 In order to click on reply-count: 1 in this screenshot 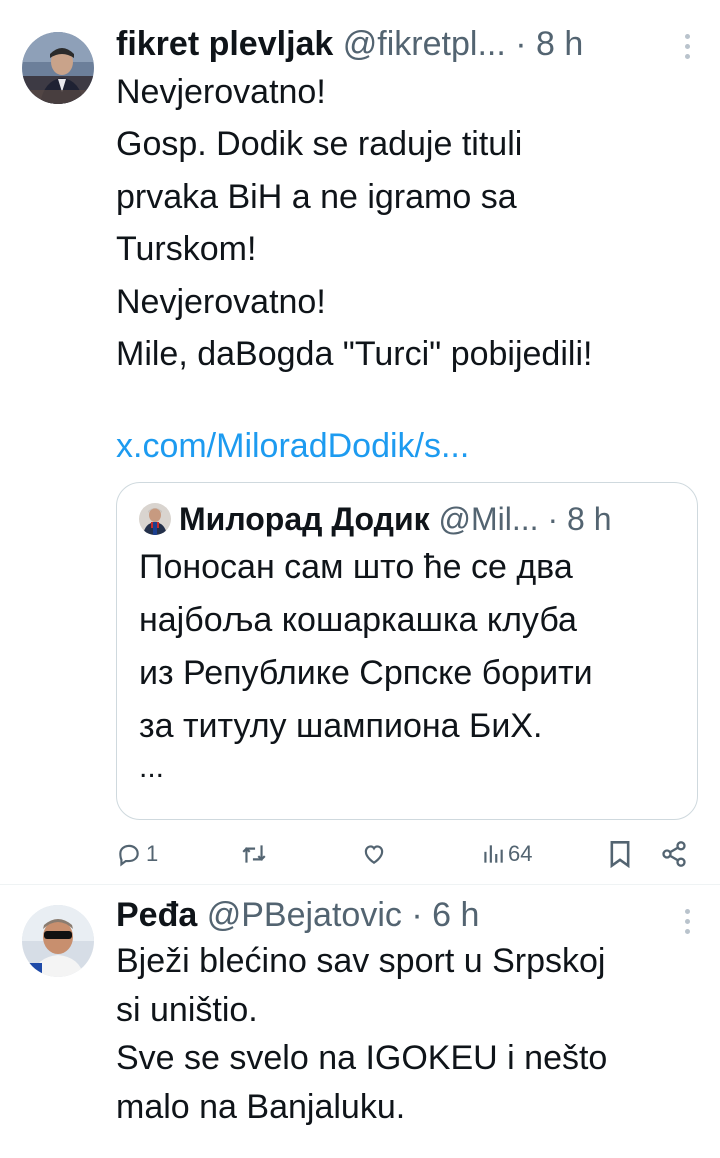, I will do `click(152, 853)`.